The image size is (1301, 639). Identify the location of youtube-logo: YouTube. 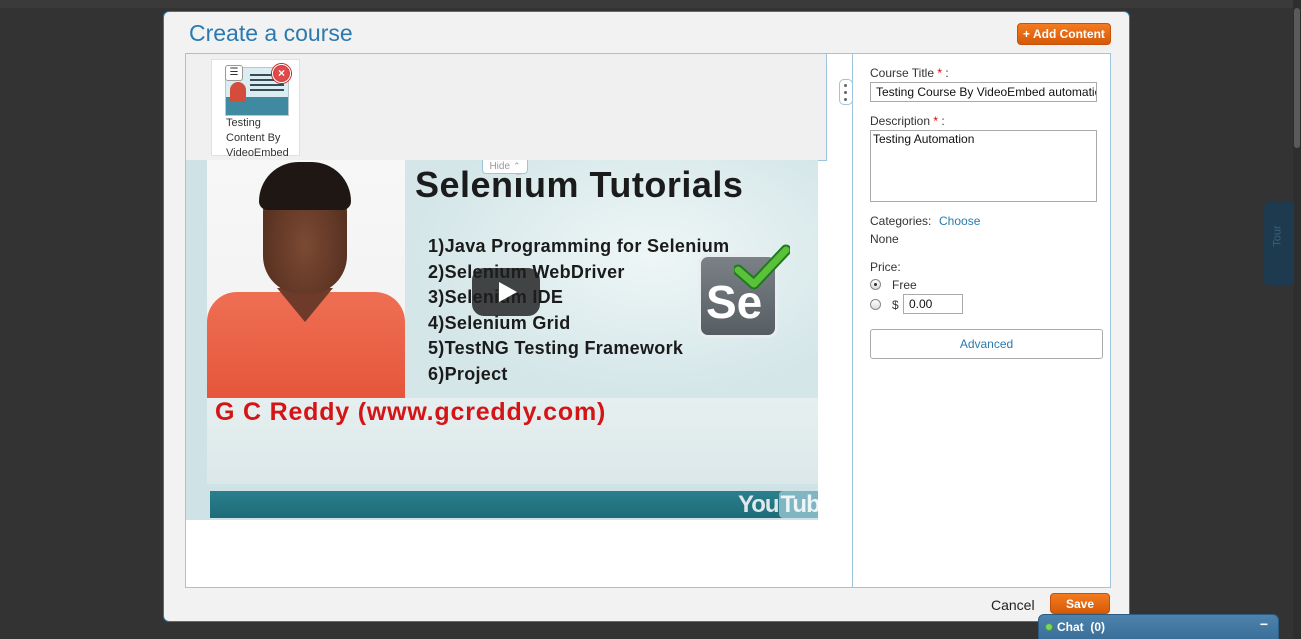
(778, 504).